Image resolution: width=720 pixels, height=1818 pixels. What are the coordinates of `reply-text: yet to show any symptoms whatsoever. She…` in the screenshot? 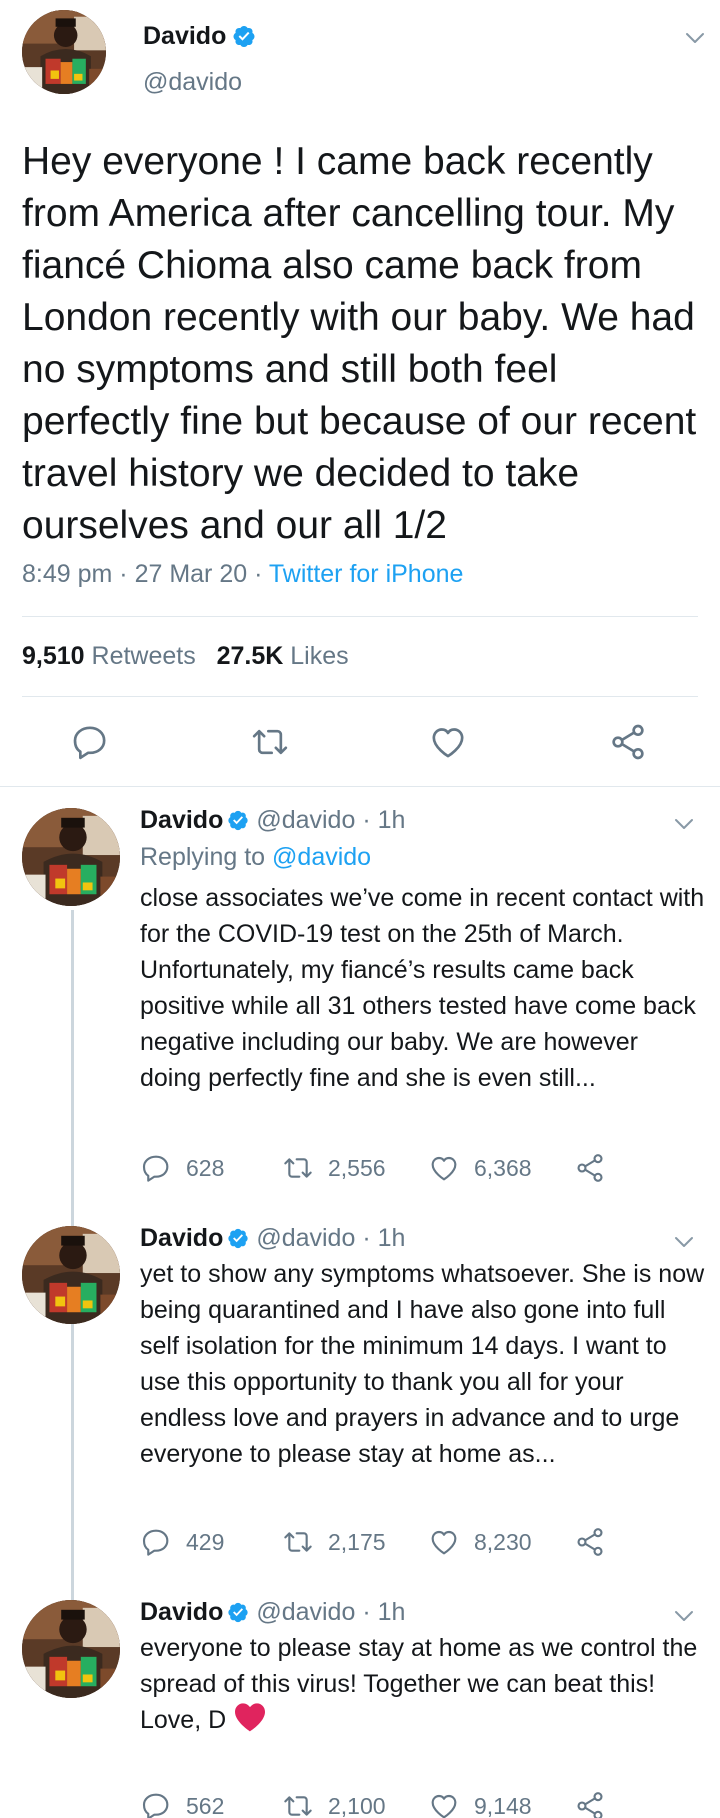 It's located at (422, 1364).